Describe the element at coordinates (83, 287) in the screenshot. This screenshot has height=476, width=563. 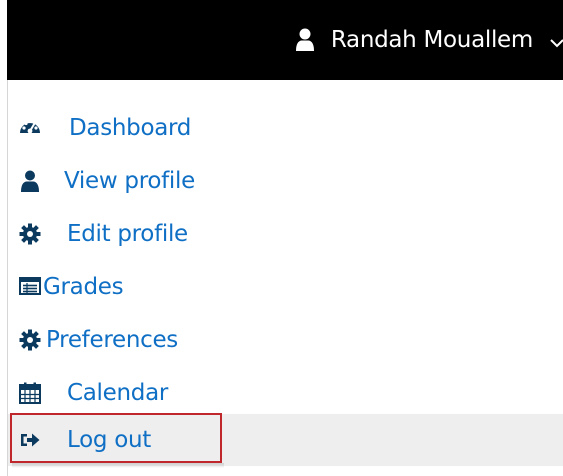
I see `menu-item-label: Grades` at that location.